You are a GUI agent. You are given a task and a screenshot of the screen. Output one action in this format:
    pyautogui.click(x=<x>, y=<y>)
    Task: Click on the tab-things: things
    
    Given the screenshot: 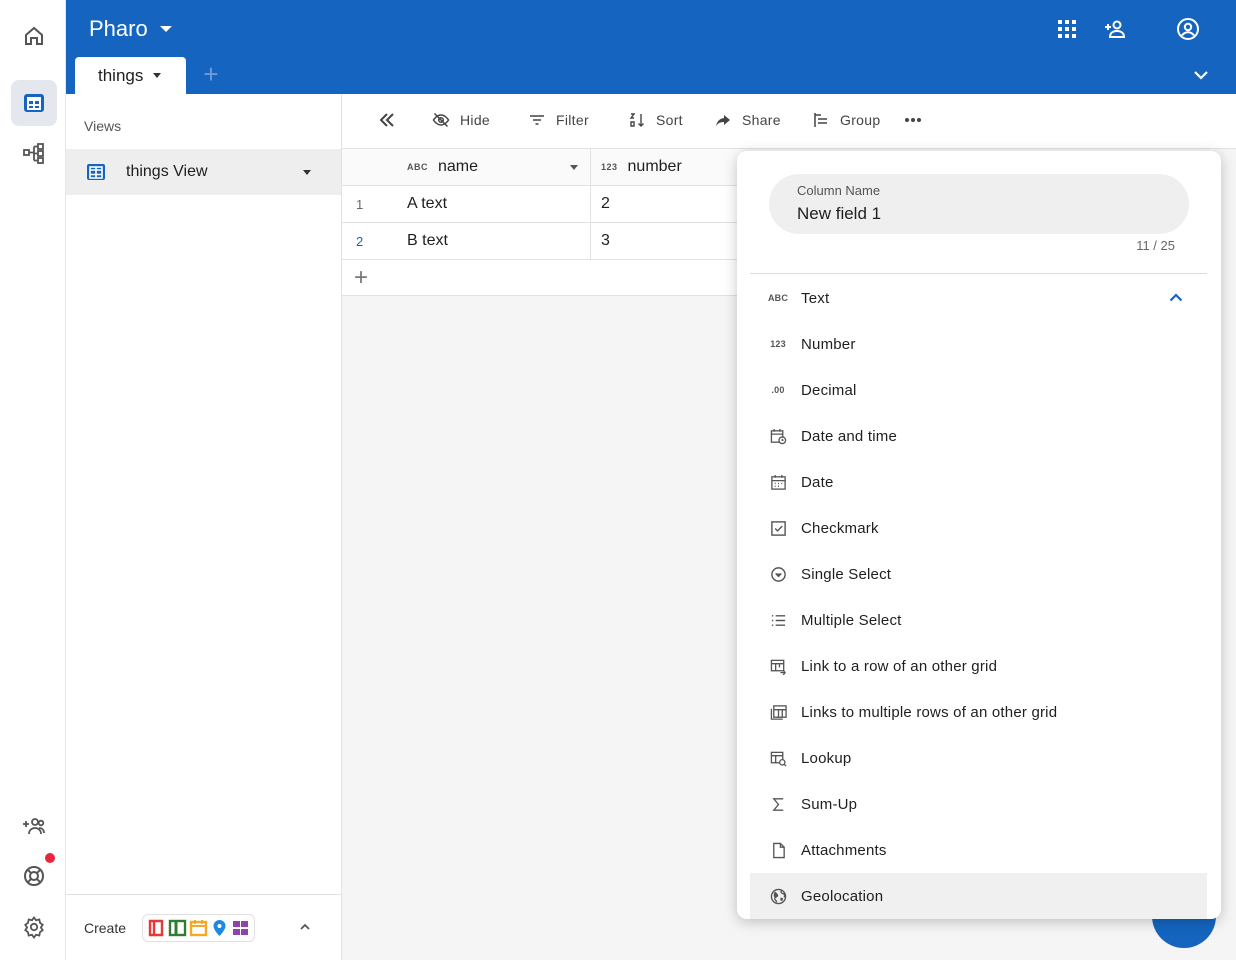 What is the action you would take?
    pyautogui.click(x=130, y=75)
    